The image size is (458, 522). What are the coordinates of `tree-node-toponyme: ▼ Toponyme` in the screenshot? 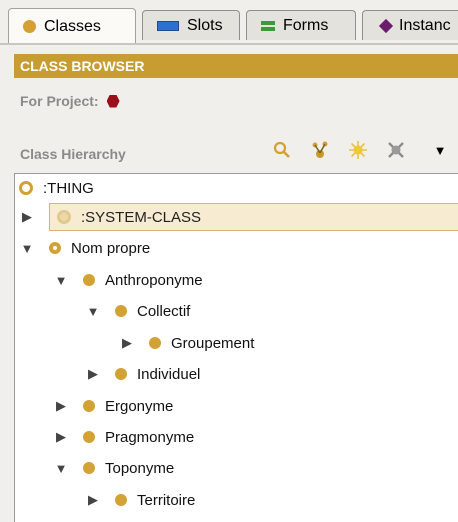 It's located at (114, 468).